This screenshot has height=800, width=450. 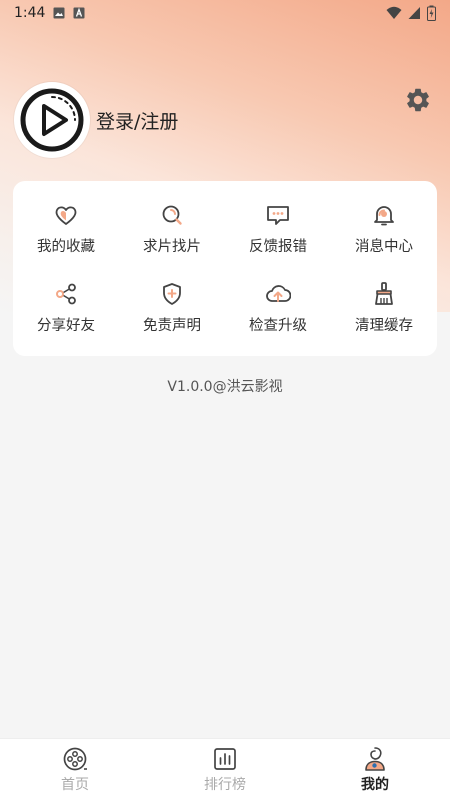 What do you see at coordinates (225, 13) in the screenshot?
I see `status-bar: 1:44` at bounding box center [225, 13].